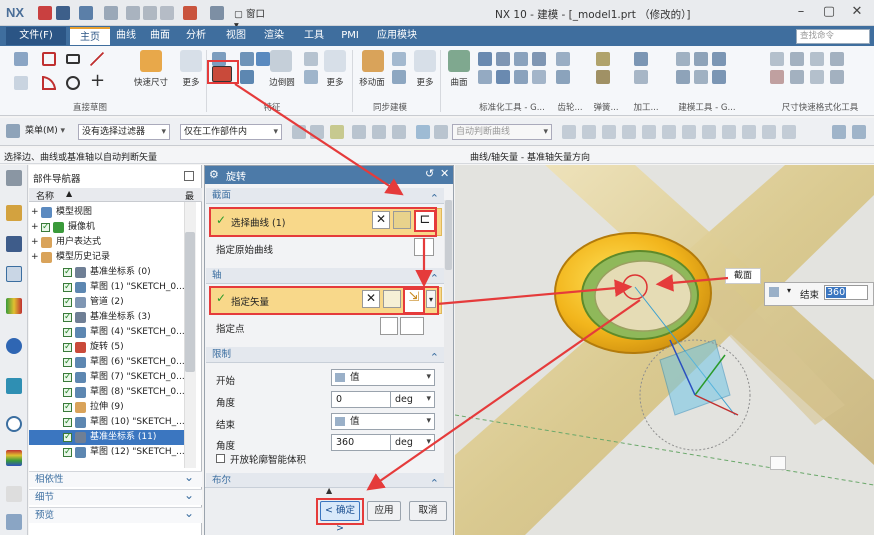  I want to click on save-icon, so click(63, 13).